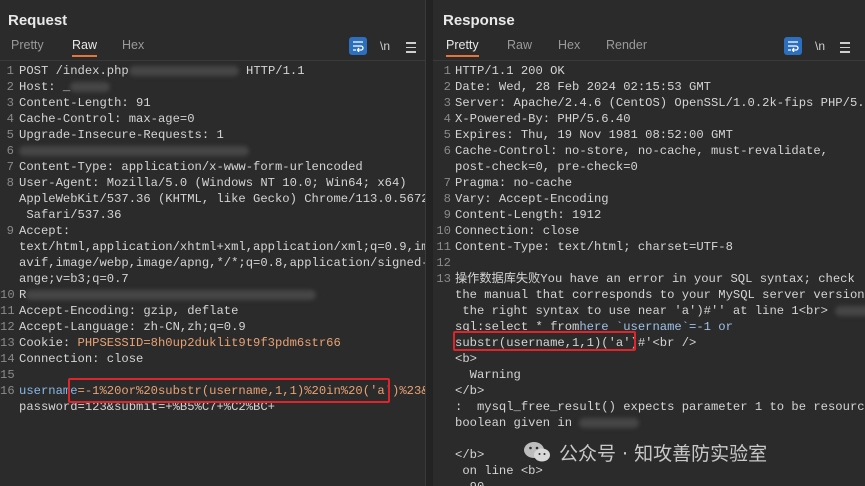  Describe the element at coordinates (212, 135) in the screenshot. I see `request-line: 5 Upgrade-Insecure-Requests: 1` at that location.